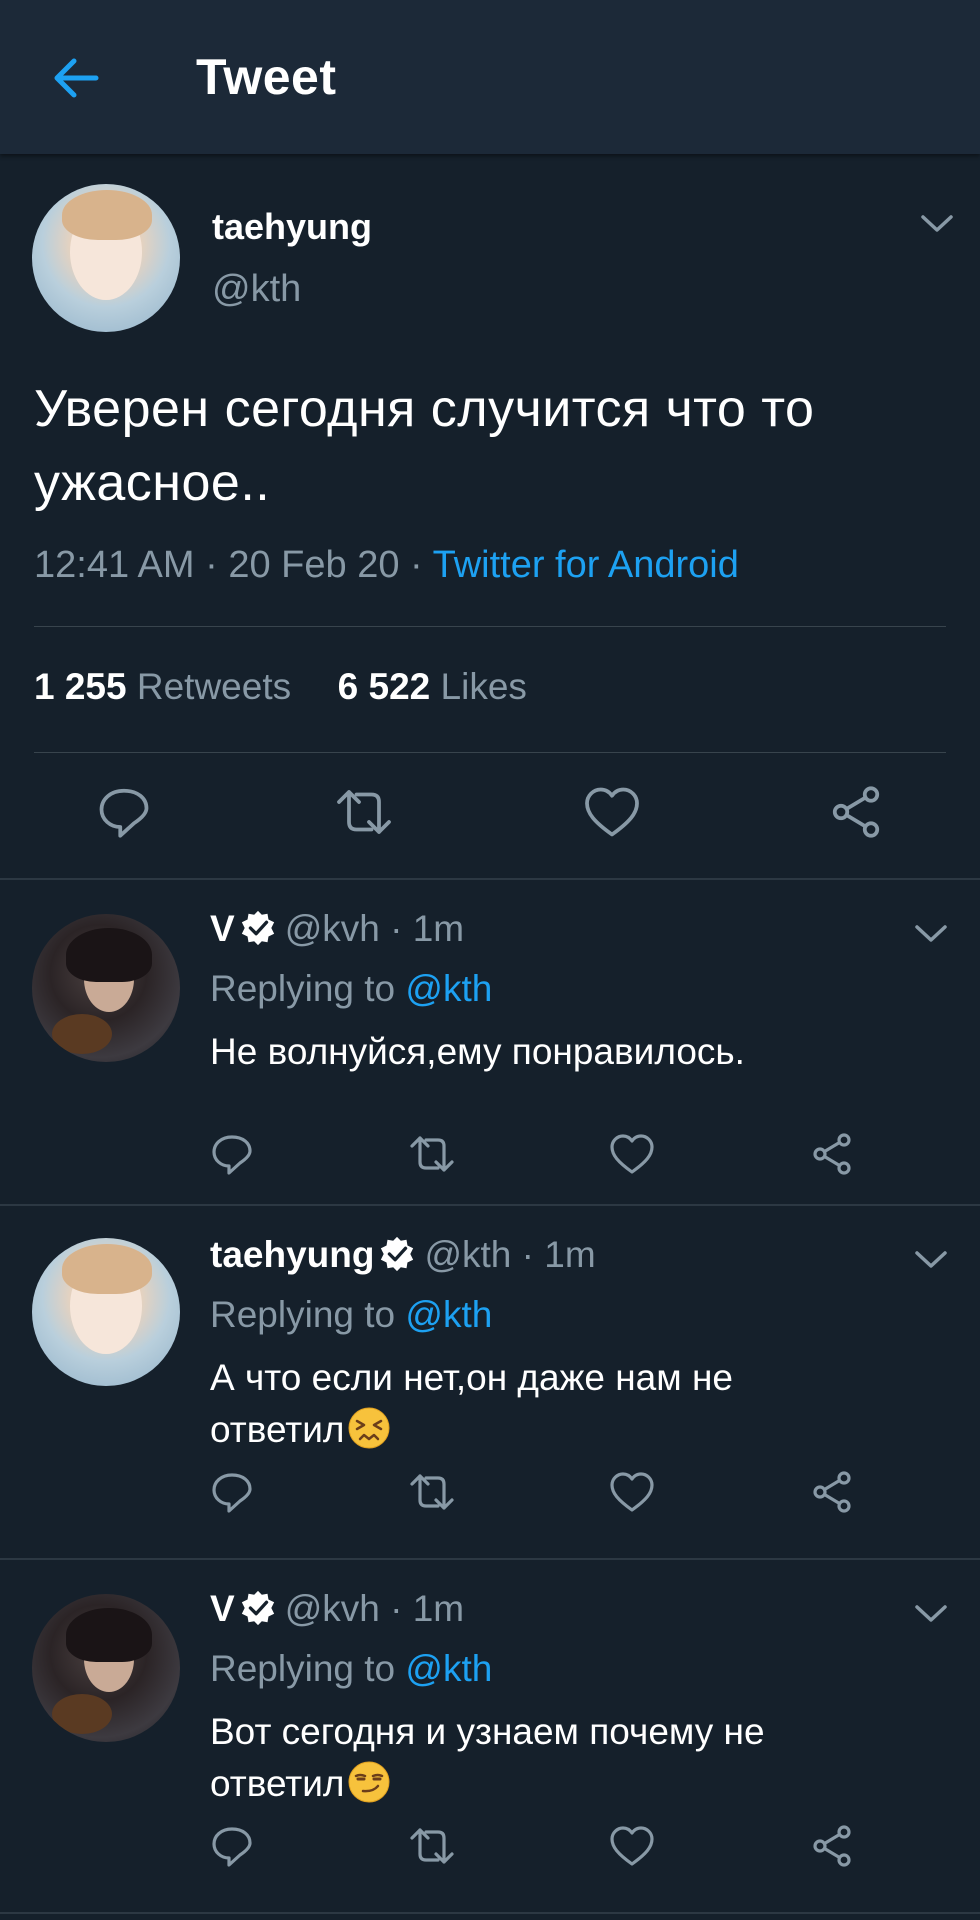  Describe the element at coordinates (292, 1254) in the screenshot. I see `reply-author-name: taehyung` at that location.